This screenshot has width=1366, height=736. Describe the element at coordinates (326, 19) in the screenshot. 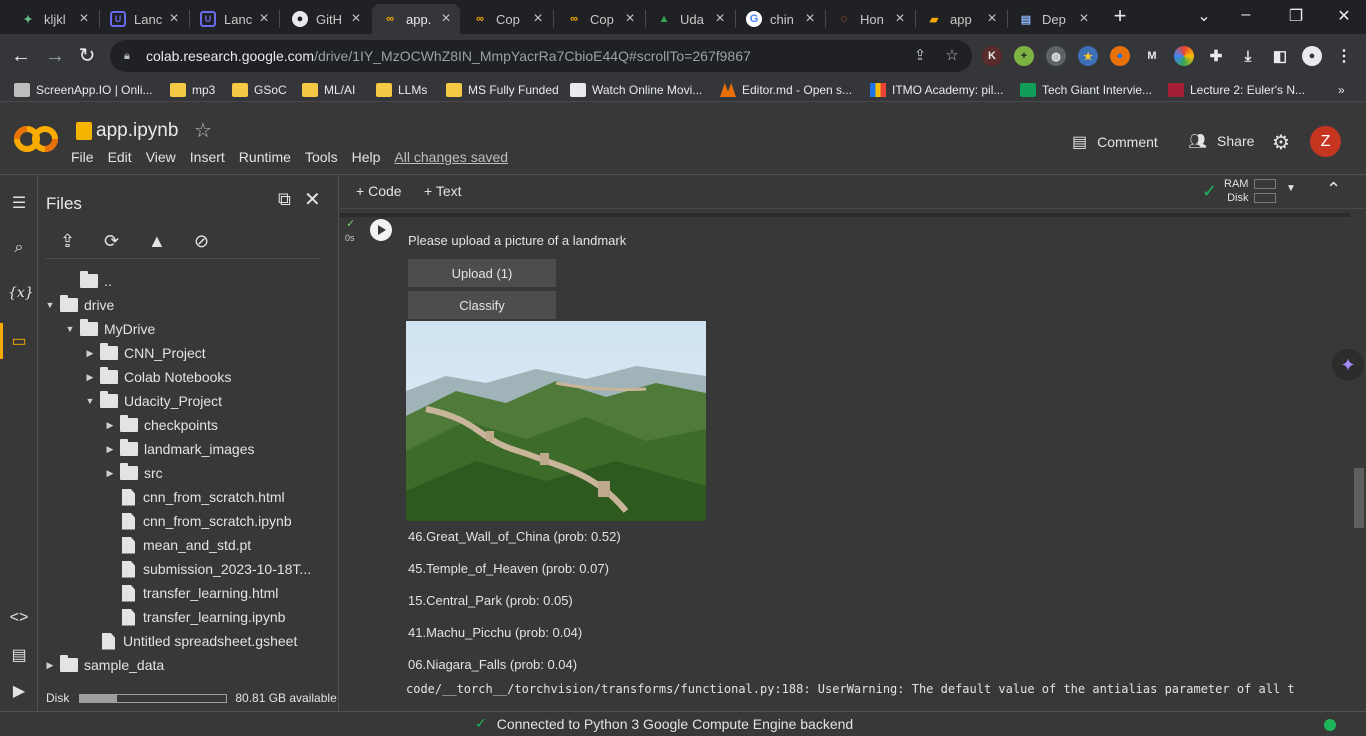

I see `tab-4: ● GitH ×` at that location.